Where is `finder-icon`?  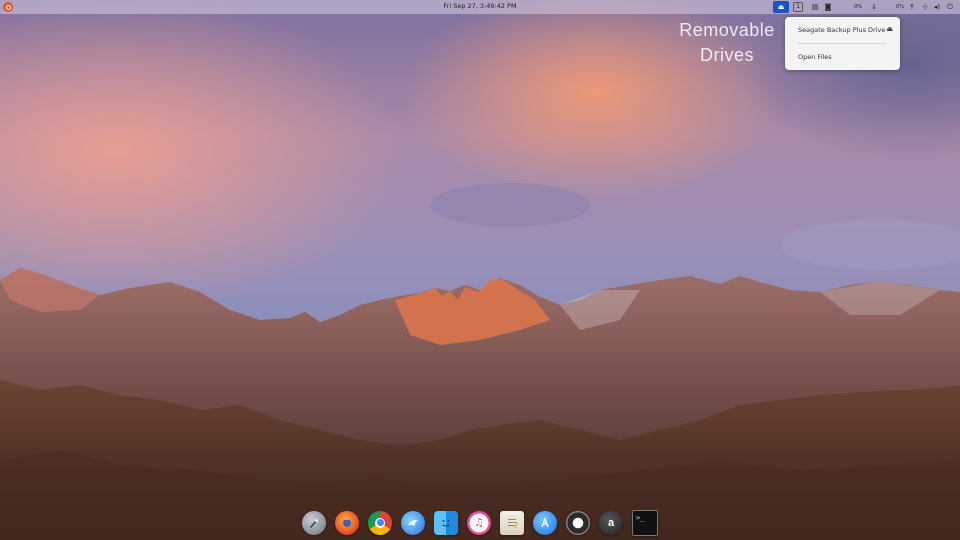
finder-icon is located at coordinates (446, 522).